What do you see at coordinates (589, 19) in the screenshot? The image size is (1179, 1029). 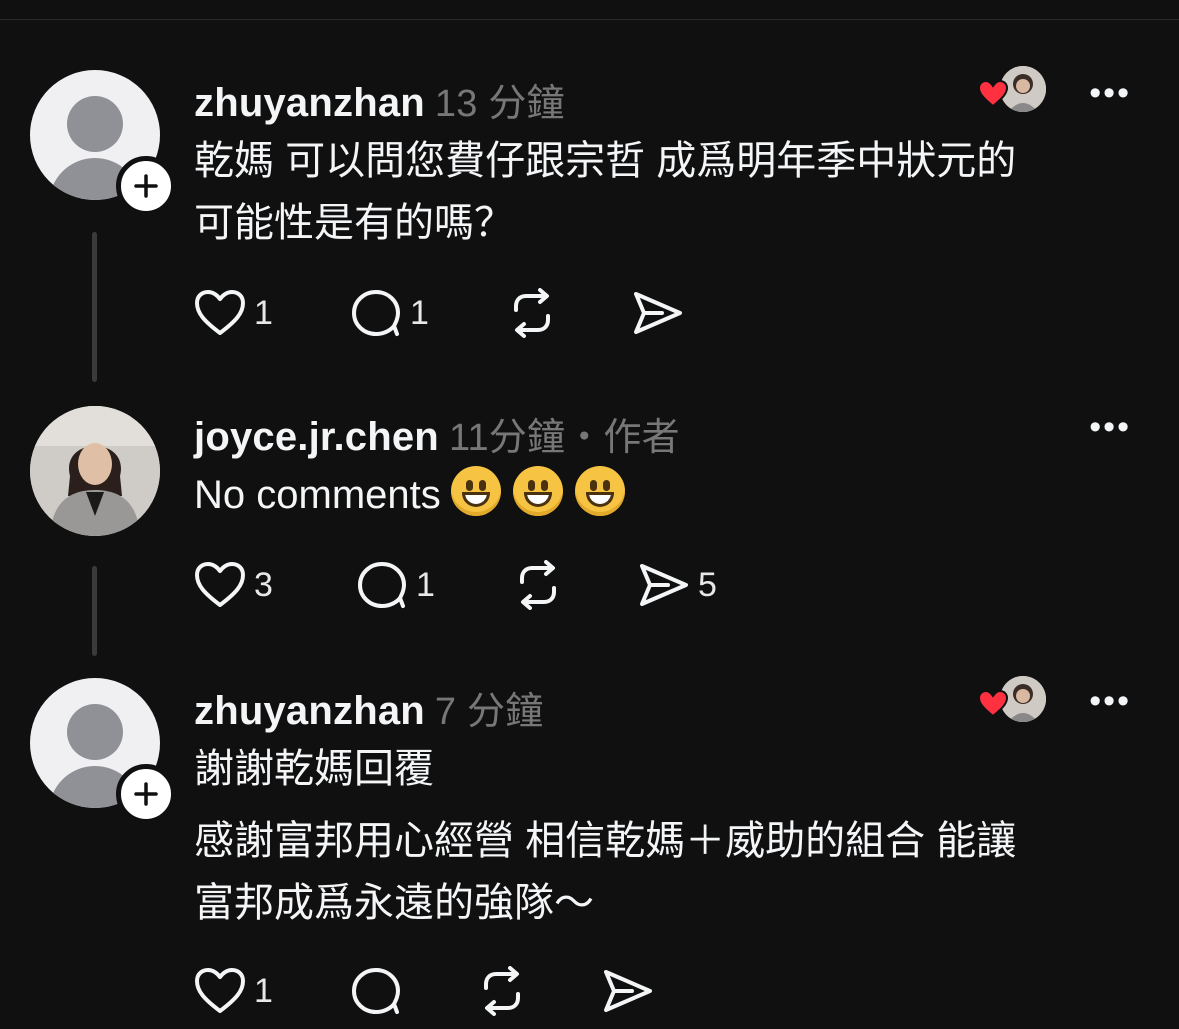 I see `top-divider` at bounding box center [589, 19].